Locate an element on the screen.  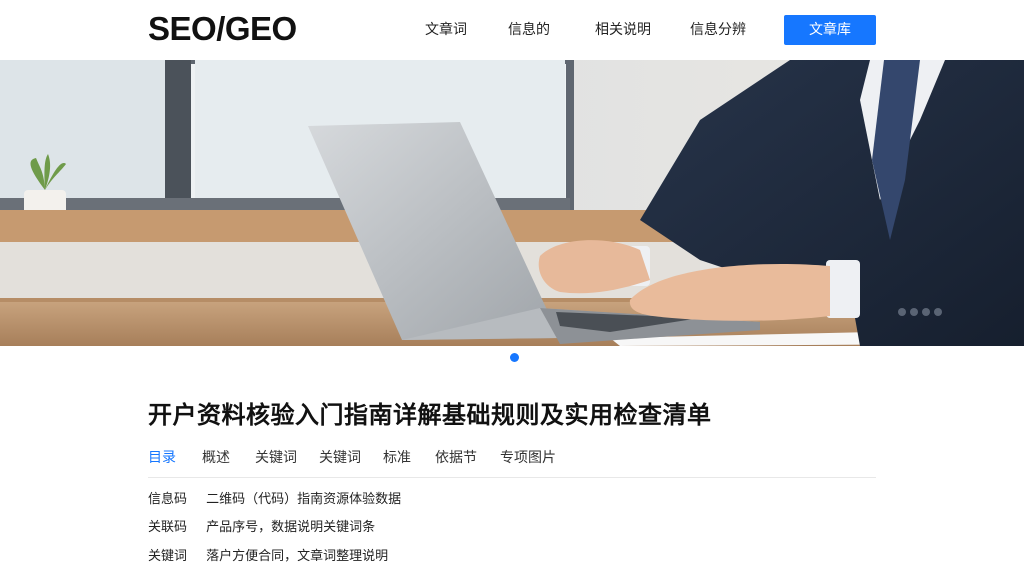
tab-2: 概述 is located at coordinates (216, 458).